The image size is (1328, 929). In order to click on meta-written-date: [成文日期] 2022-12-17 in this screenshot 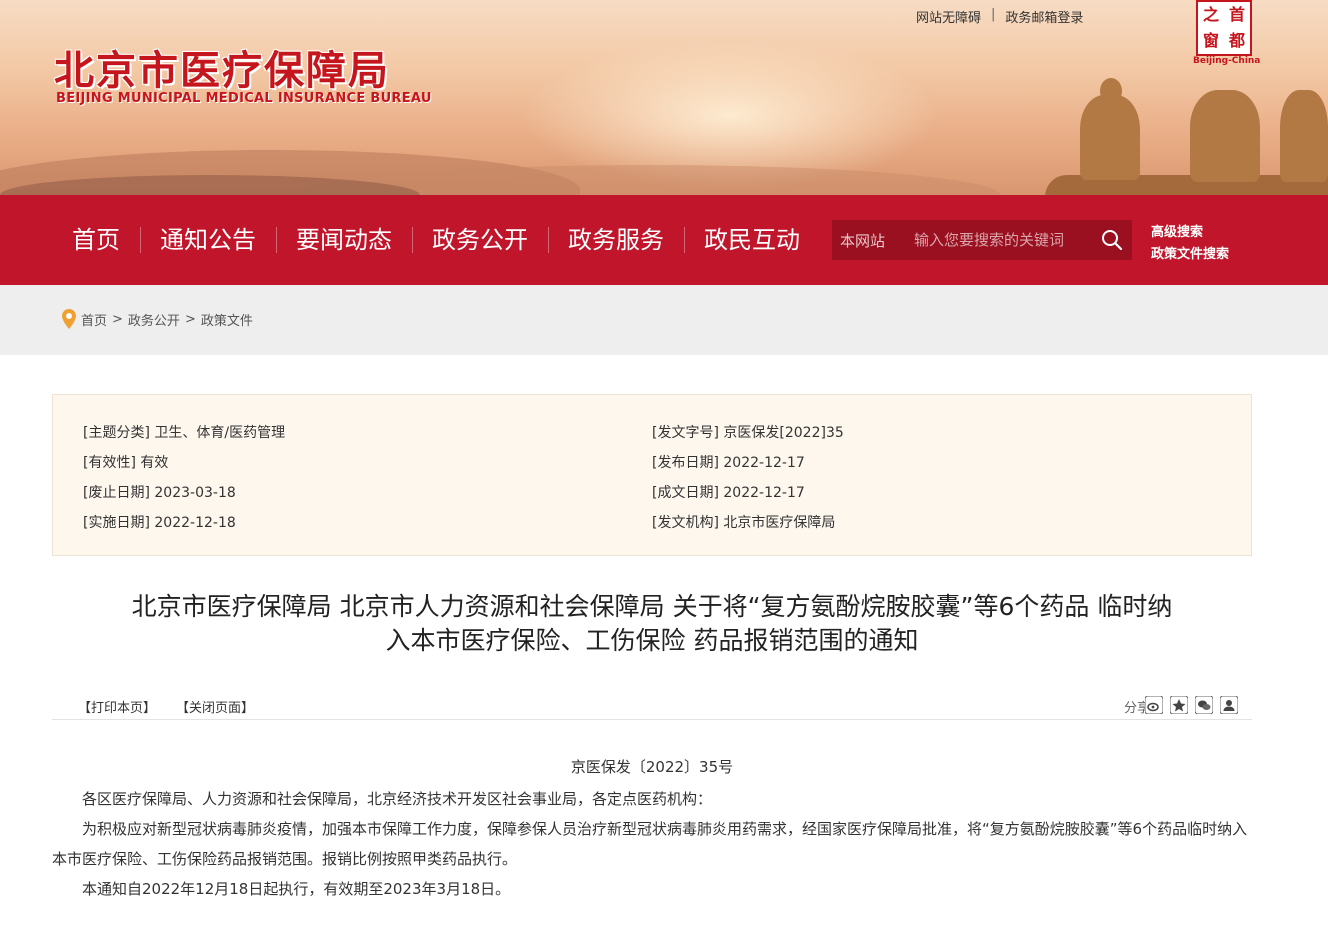, I will do `click(728, 492)`.